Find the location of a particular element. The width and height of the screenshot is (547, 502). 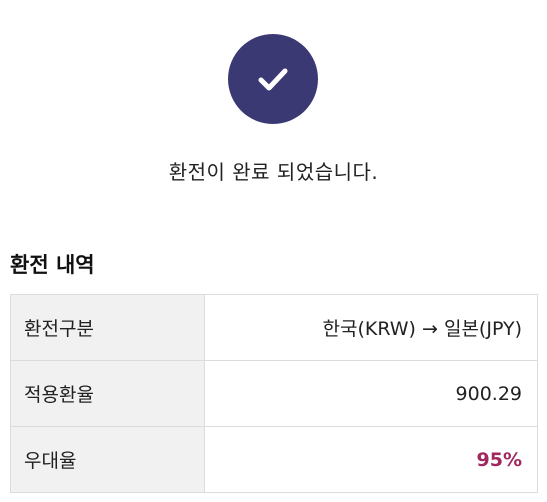

success-badge is located at coordinates (273, 79).